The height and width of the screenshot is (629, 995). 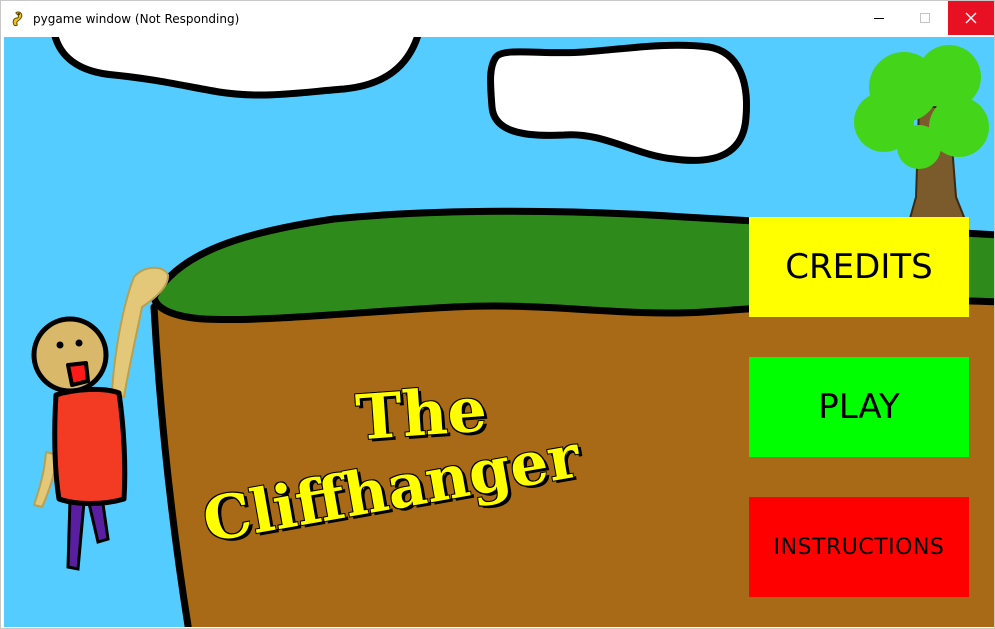 I want to click on pygame-snake-icon, so click(x=18, y=19).